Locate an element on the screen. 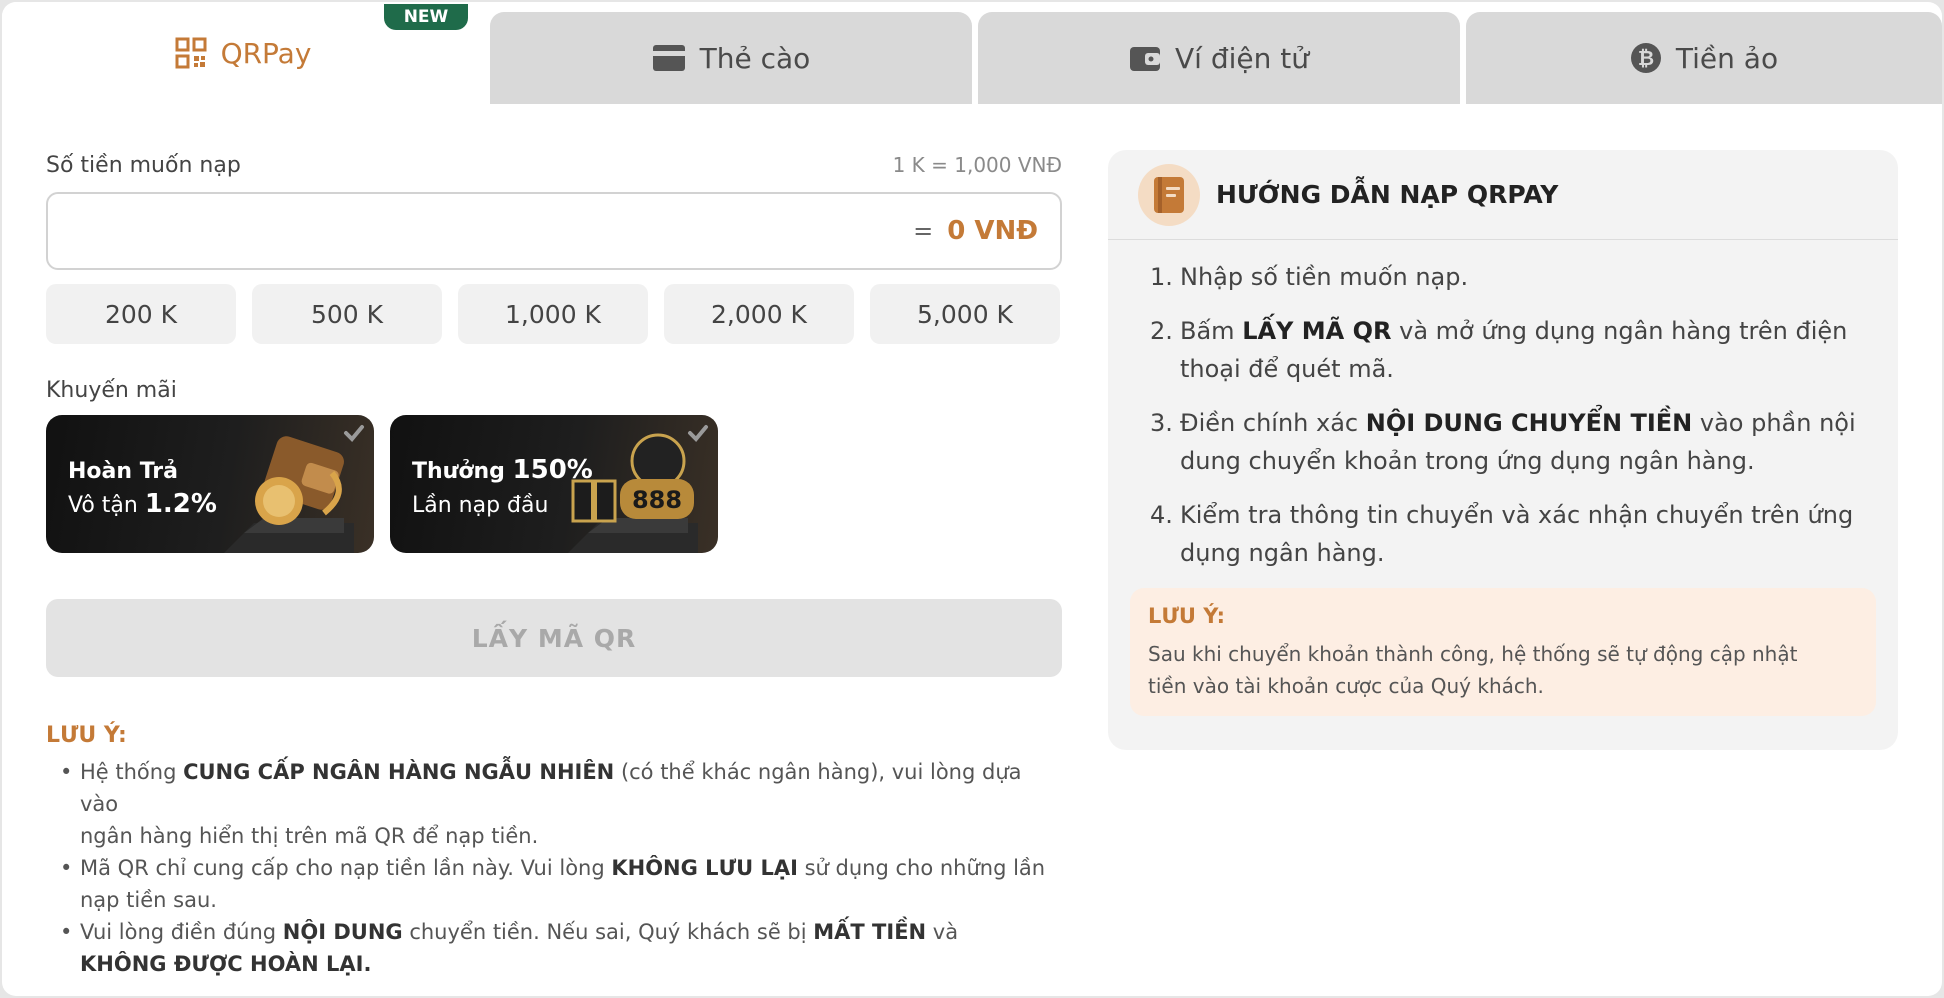 The height and width of the screenshot is (998, 1944). bitcoin-icon: ₿ is located at coordinates (1646, 58).